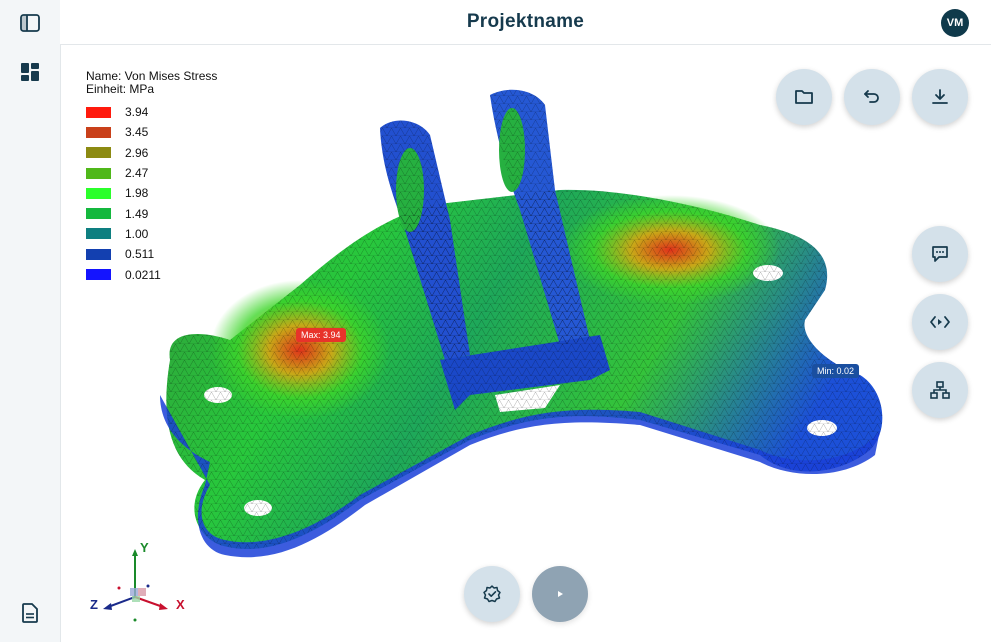 This screenshot has width=991, height=642. What do you see at coordinates (137, 173) in the screenshot?
I see `legend-value: 2.47` at bounding box center [137, 173].